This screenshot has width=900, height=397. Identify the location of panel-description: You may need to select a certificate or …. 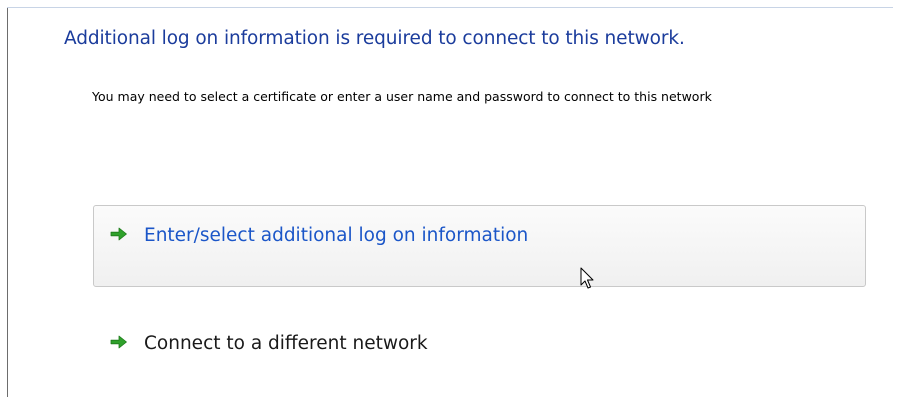
(402, 96).